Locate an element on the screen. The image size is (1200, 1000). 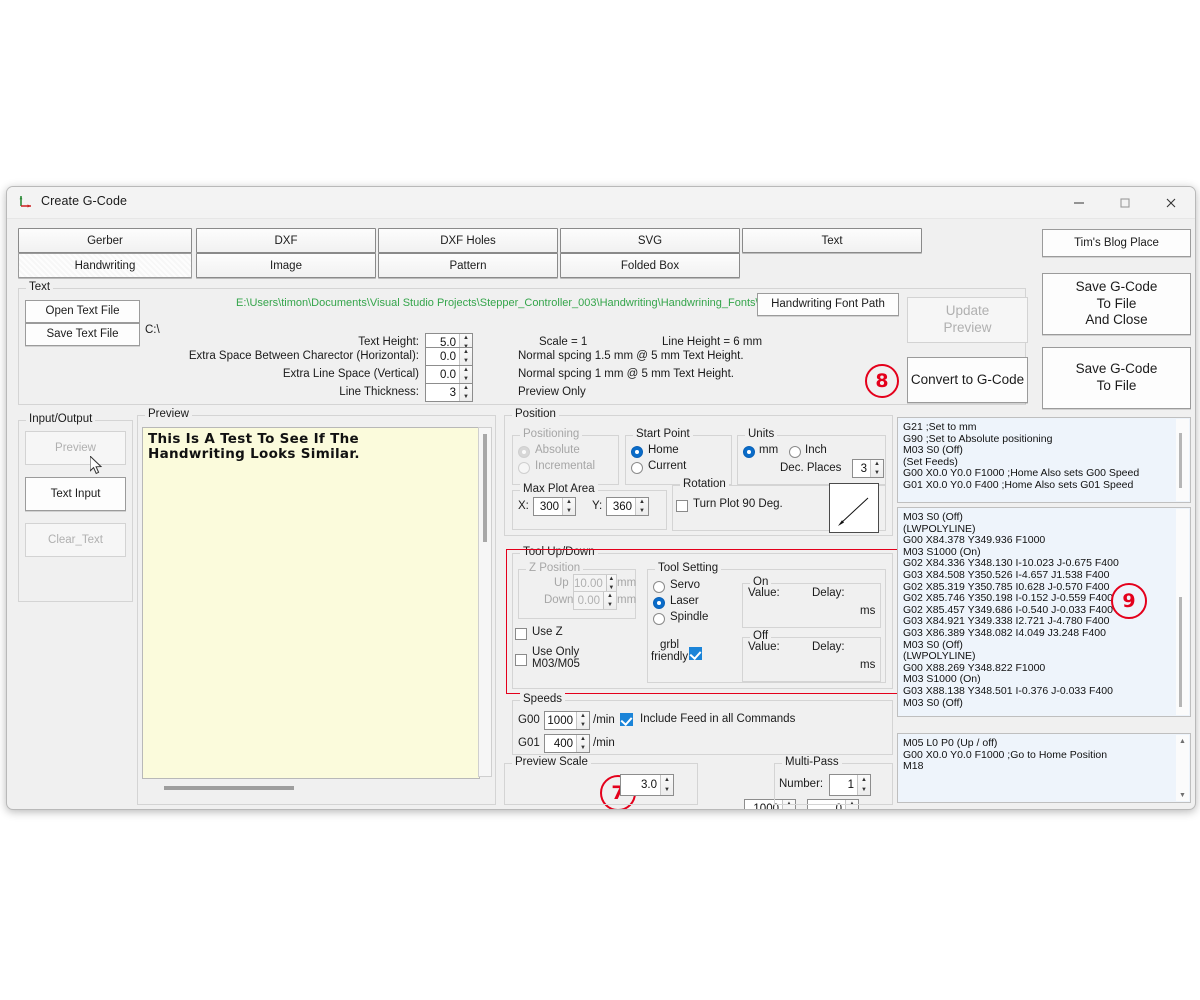
z-down-input: 0.00 ▲ ▼ is located at coordinates (595, 600).